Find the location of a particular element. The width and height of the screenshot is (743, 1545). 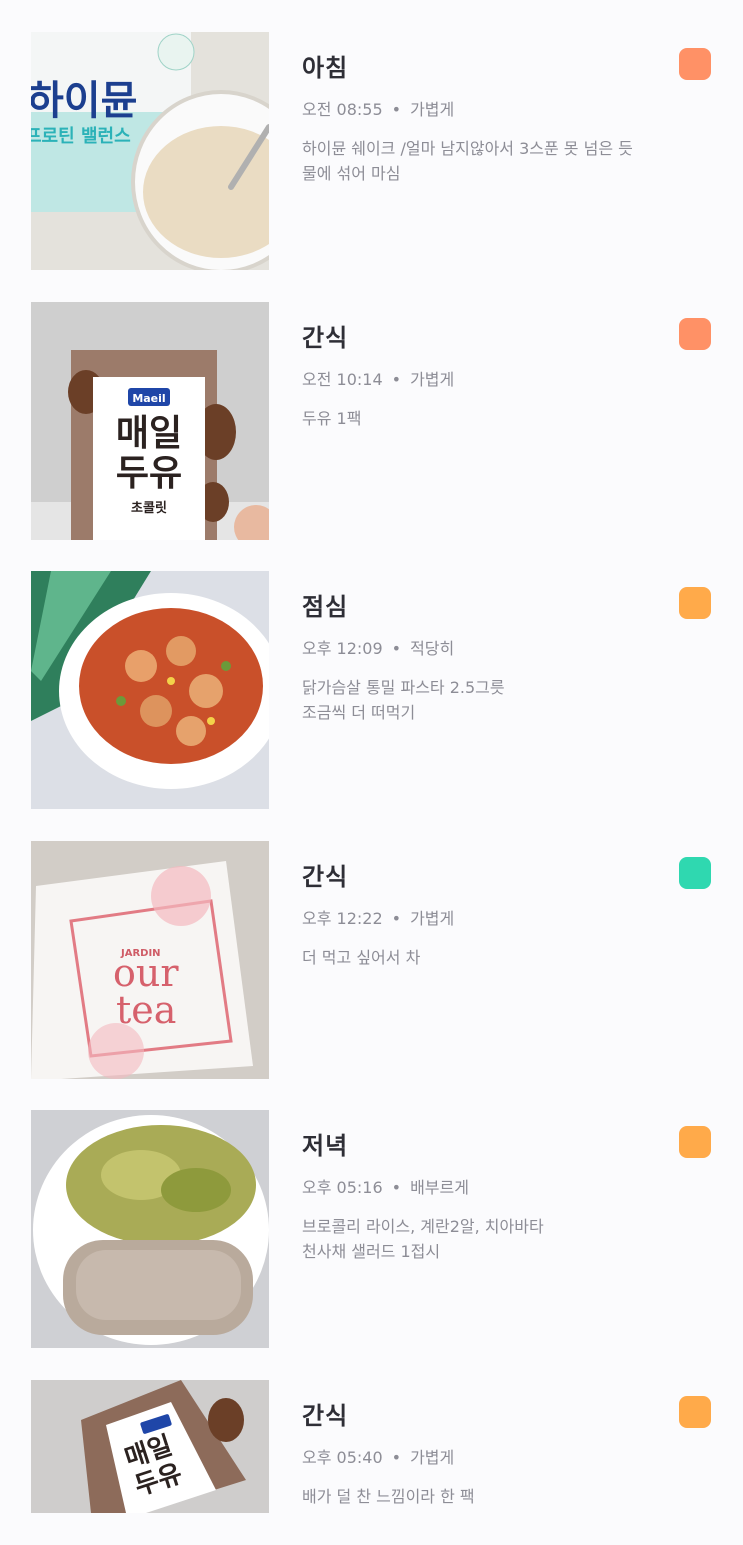

shake-sub-text: 프로틴 밸런스 is located at coordinates (81, 136).